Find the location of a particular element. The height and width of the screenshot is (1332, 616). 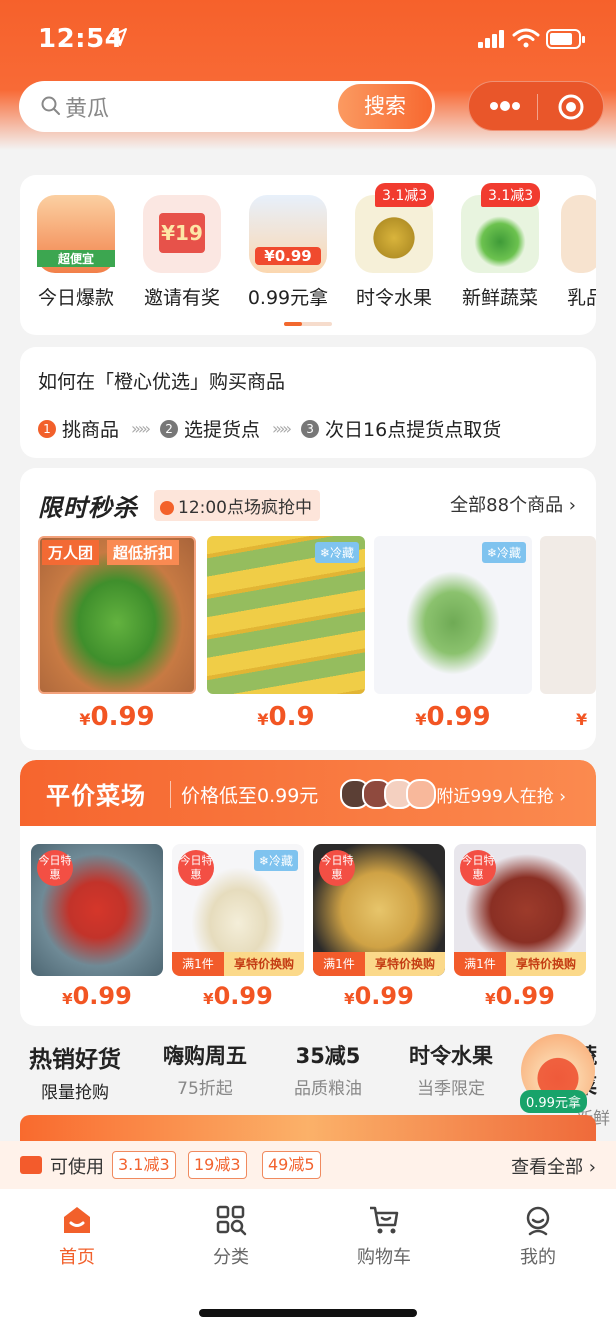

how-to-buy-steps: 1 挑商品 ››››› 2 选提货点 ››››› 3 次日16点提货点取货 is located at coordinates (269, 428).